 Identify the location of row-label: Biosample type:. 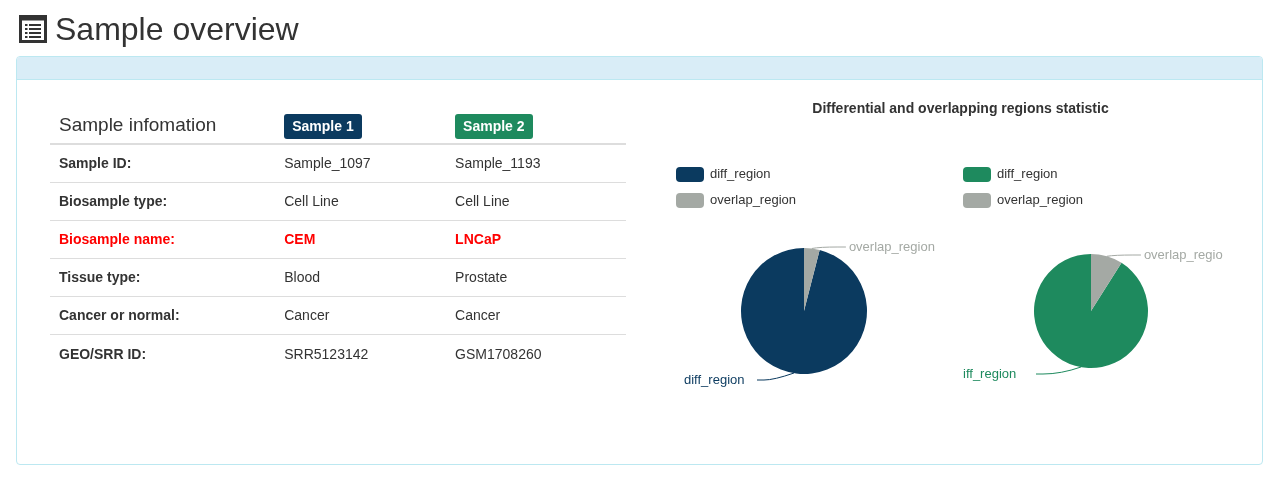
(113, 201).